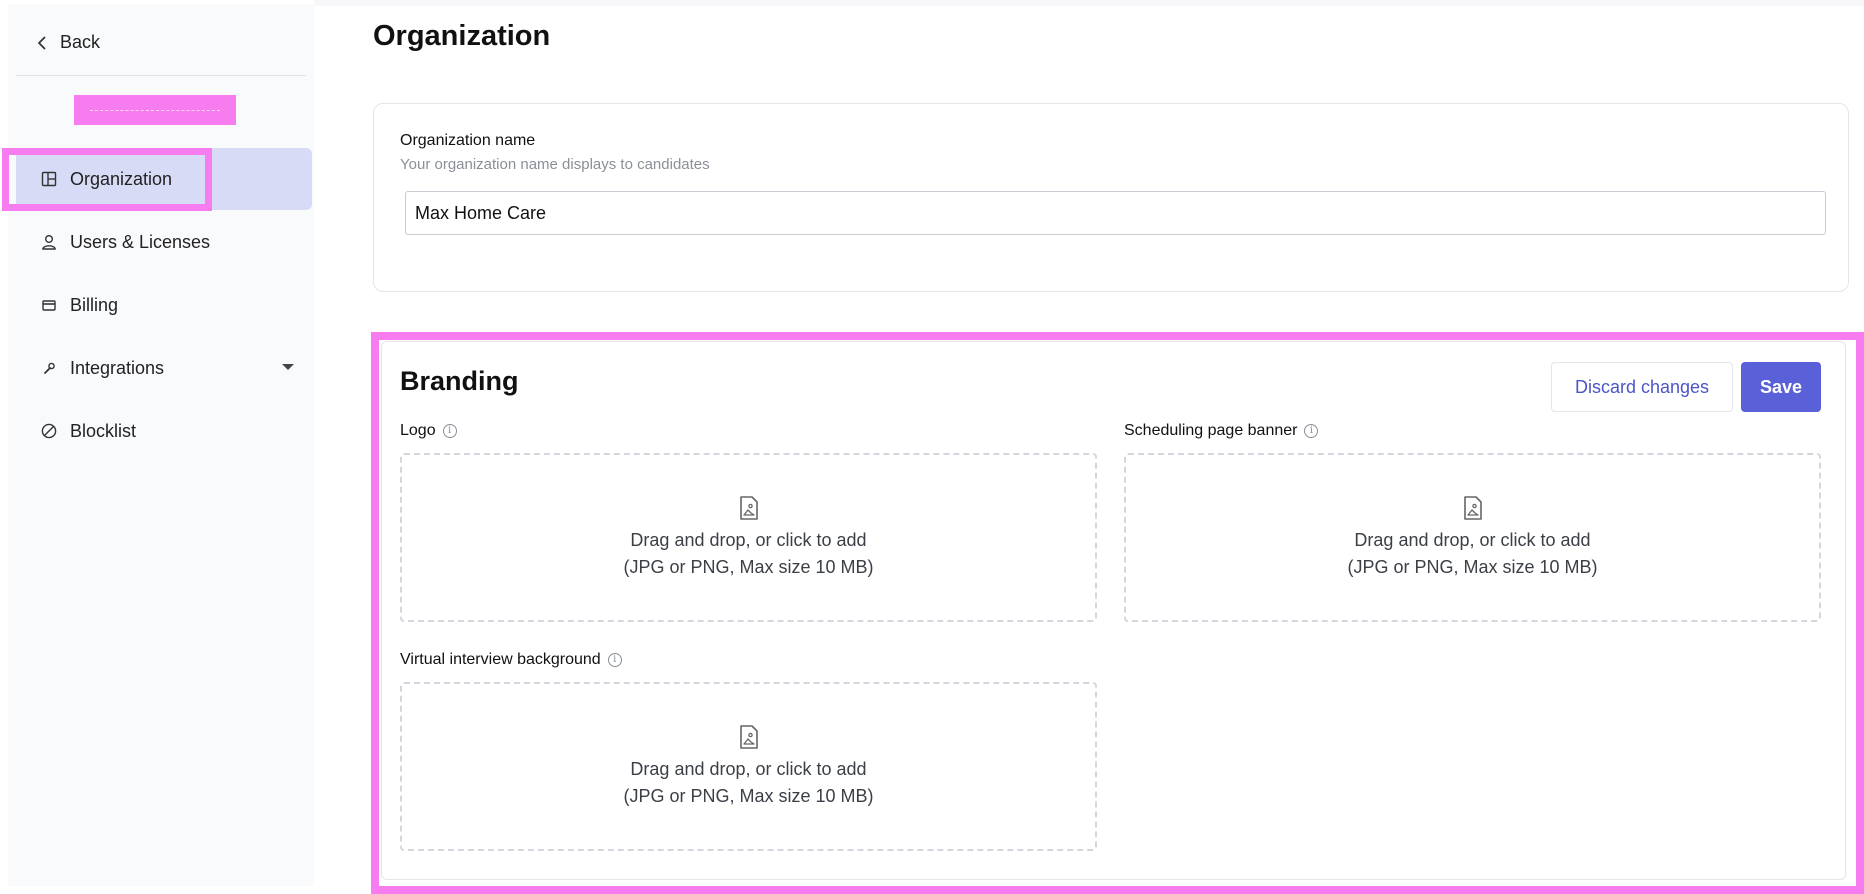 Image resolution: width=1864 pixels, height=894 pixels. I want to click on back-button: Back, so click(67, 42).